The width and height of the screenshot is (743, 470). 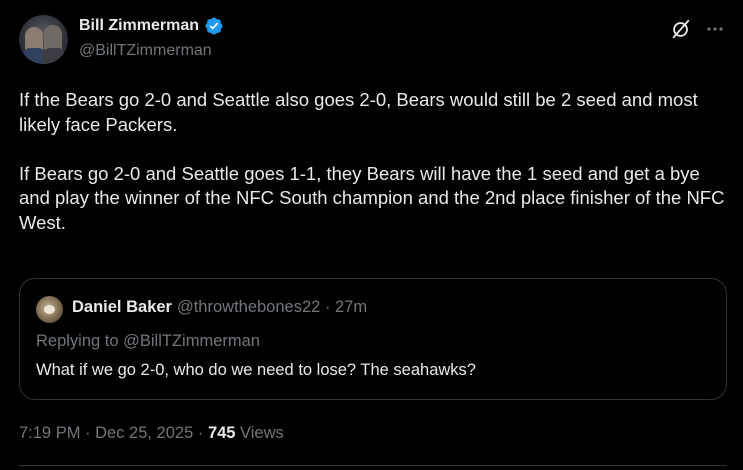 I want to click on quoted-handle-time: @throwthebones22 · 27m, so click(x=272, y=307).